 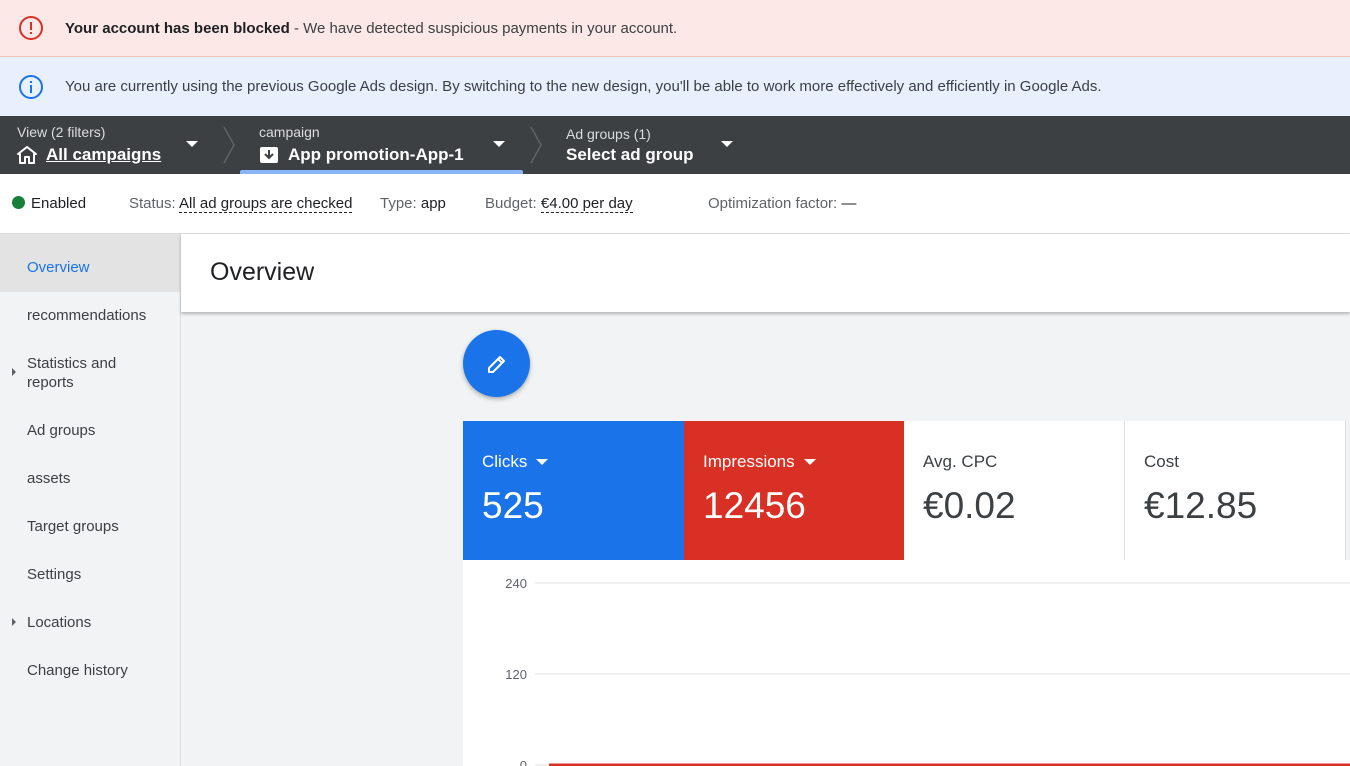 I want to click on sidebar-item-label: recommendations, so click(x=87, y=315).